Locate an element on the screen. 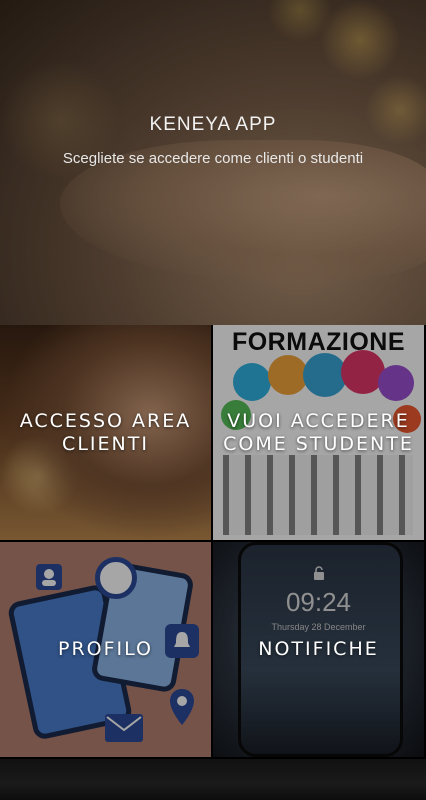 The height and width of the screenshot is (800, 426). studente-tile: FORMAZIONE VUOI ACCEDERE COME STUDENTE is located at coordinates (318, 432).